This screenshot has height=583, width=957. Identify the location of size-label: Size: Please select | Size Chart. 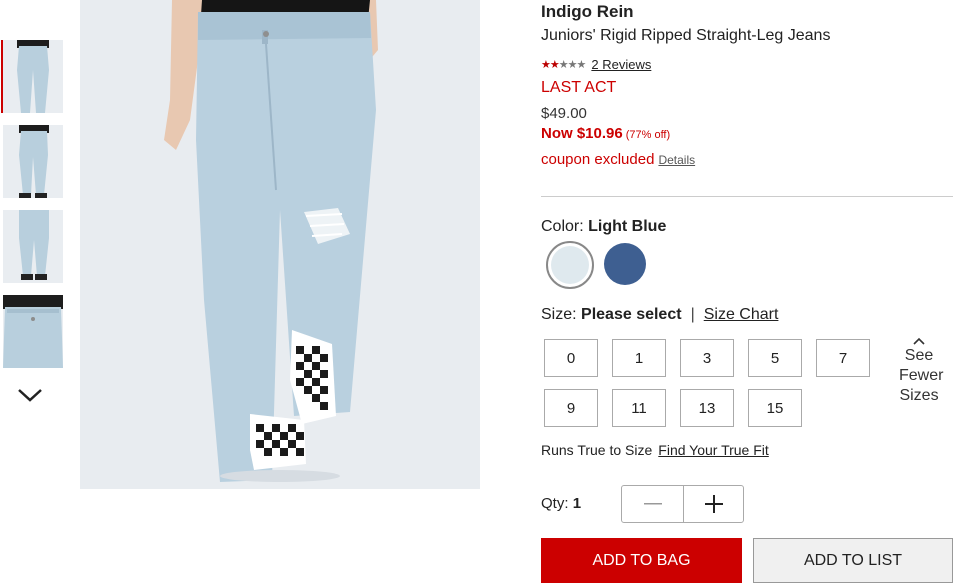
(659, 315).